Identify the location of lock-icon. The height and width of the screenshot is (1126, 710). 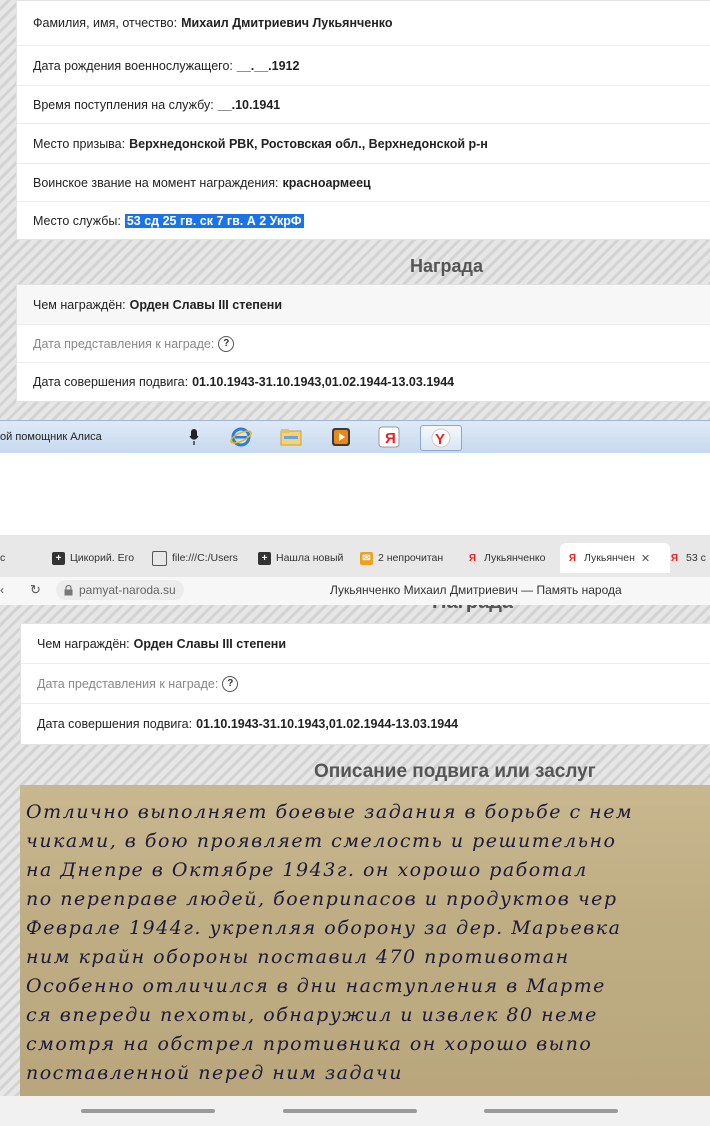
(68, 589).